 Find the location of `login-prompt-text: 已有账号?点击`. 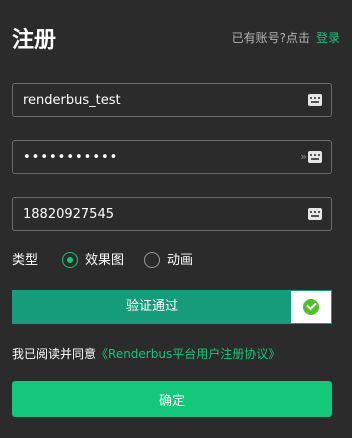

login-prompt-text: 已有账号?点击 is located at coordinates (270, 38).